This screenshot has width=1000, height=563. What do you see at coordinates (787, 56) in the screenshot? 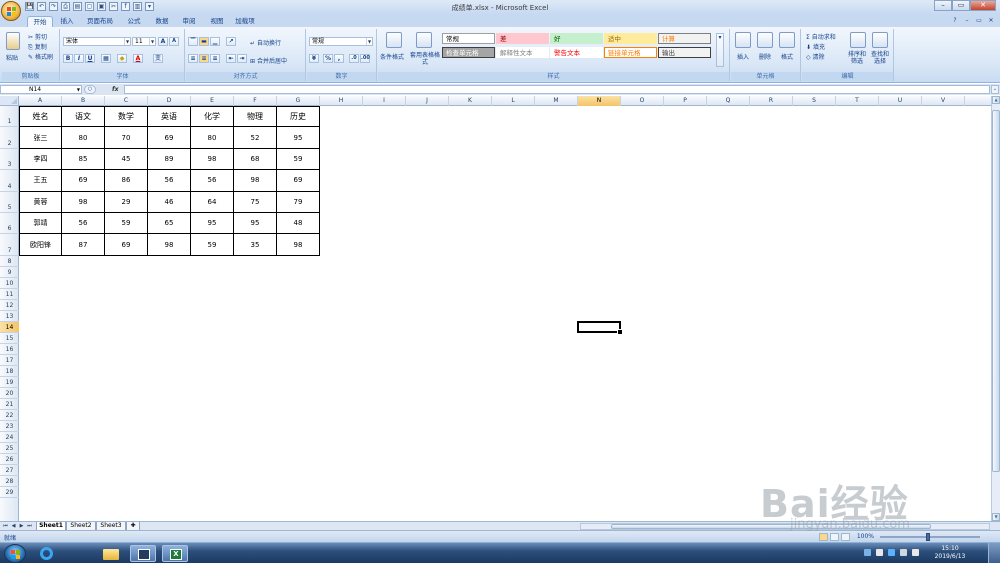
I see `format-cells-button: 格式` at bounding box center [787, 56].